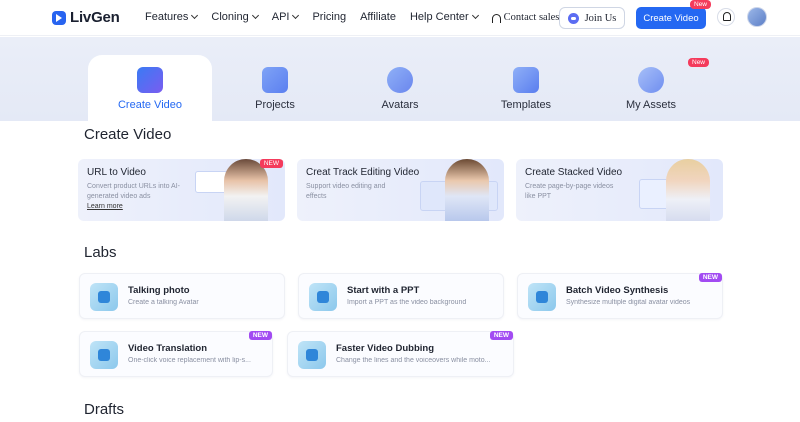 Image resolution: width=800 pixels, height=422 pixels. Describe the element at coordinates (726, 17) in the screenshot. I see `notification-bell-icon` at that location.